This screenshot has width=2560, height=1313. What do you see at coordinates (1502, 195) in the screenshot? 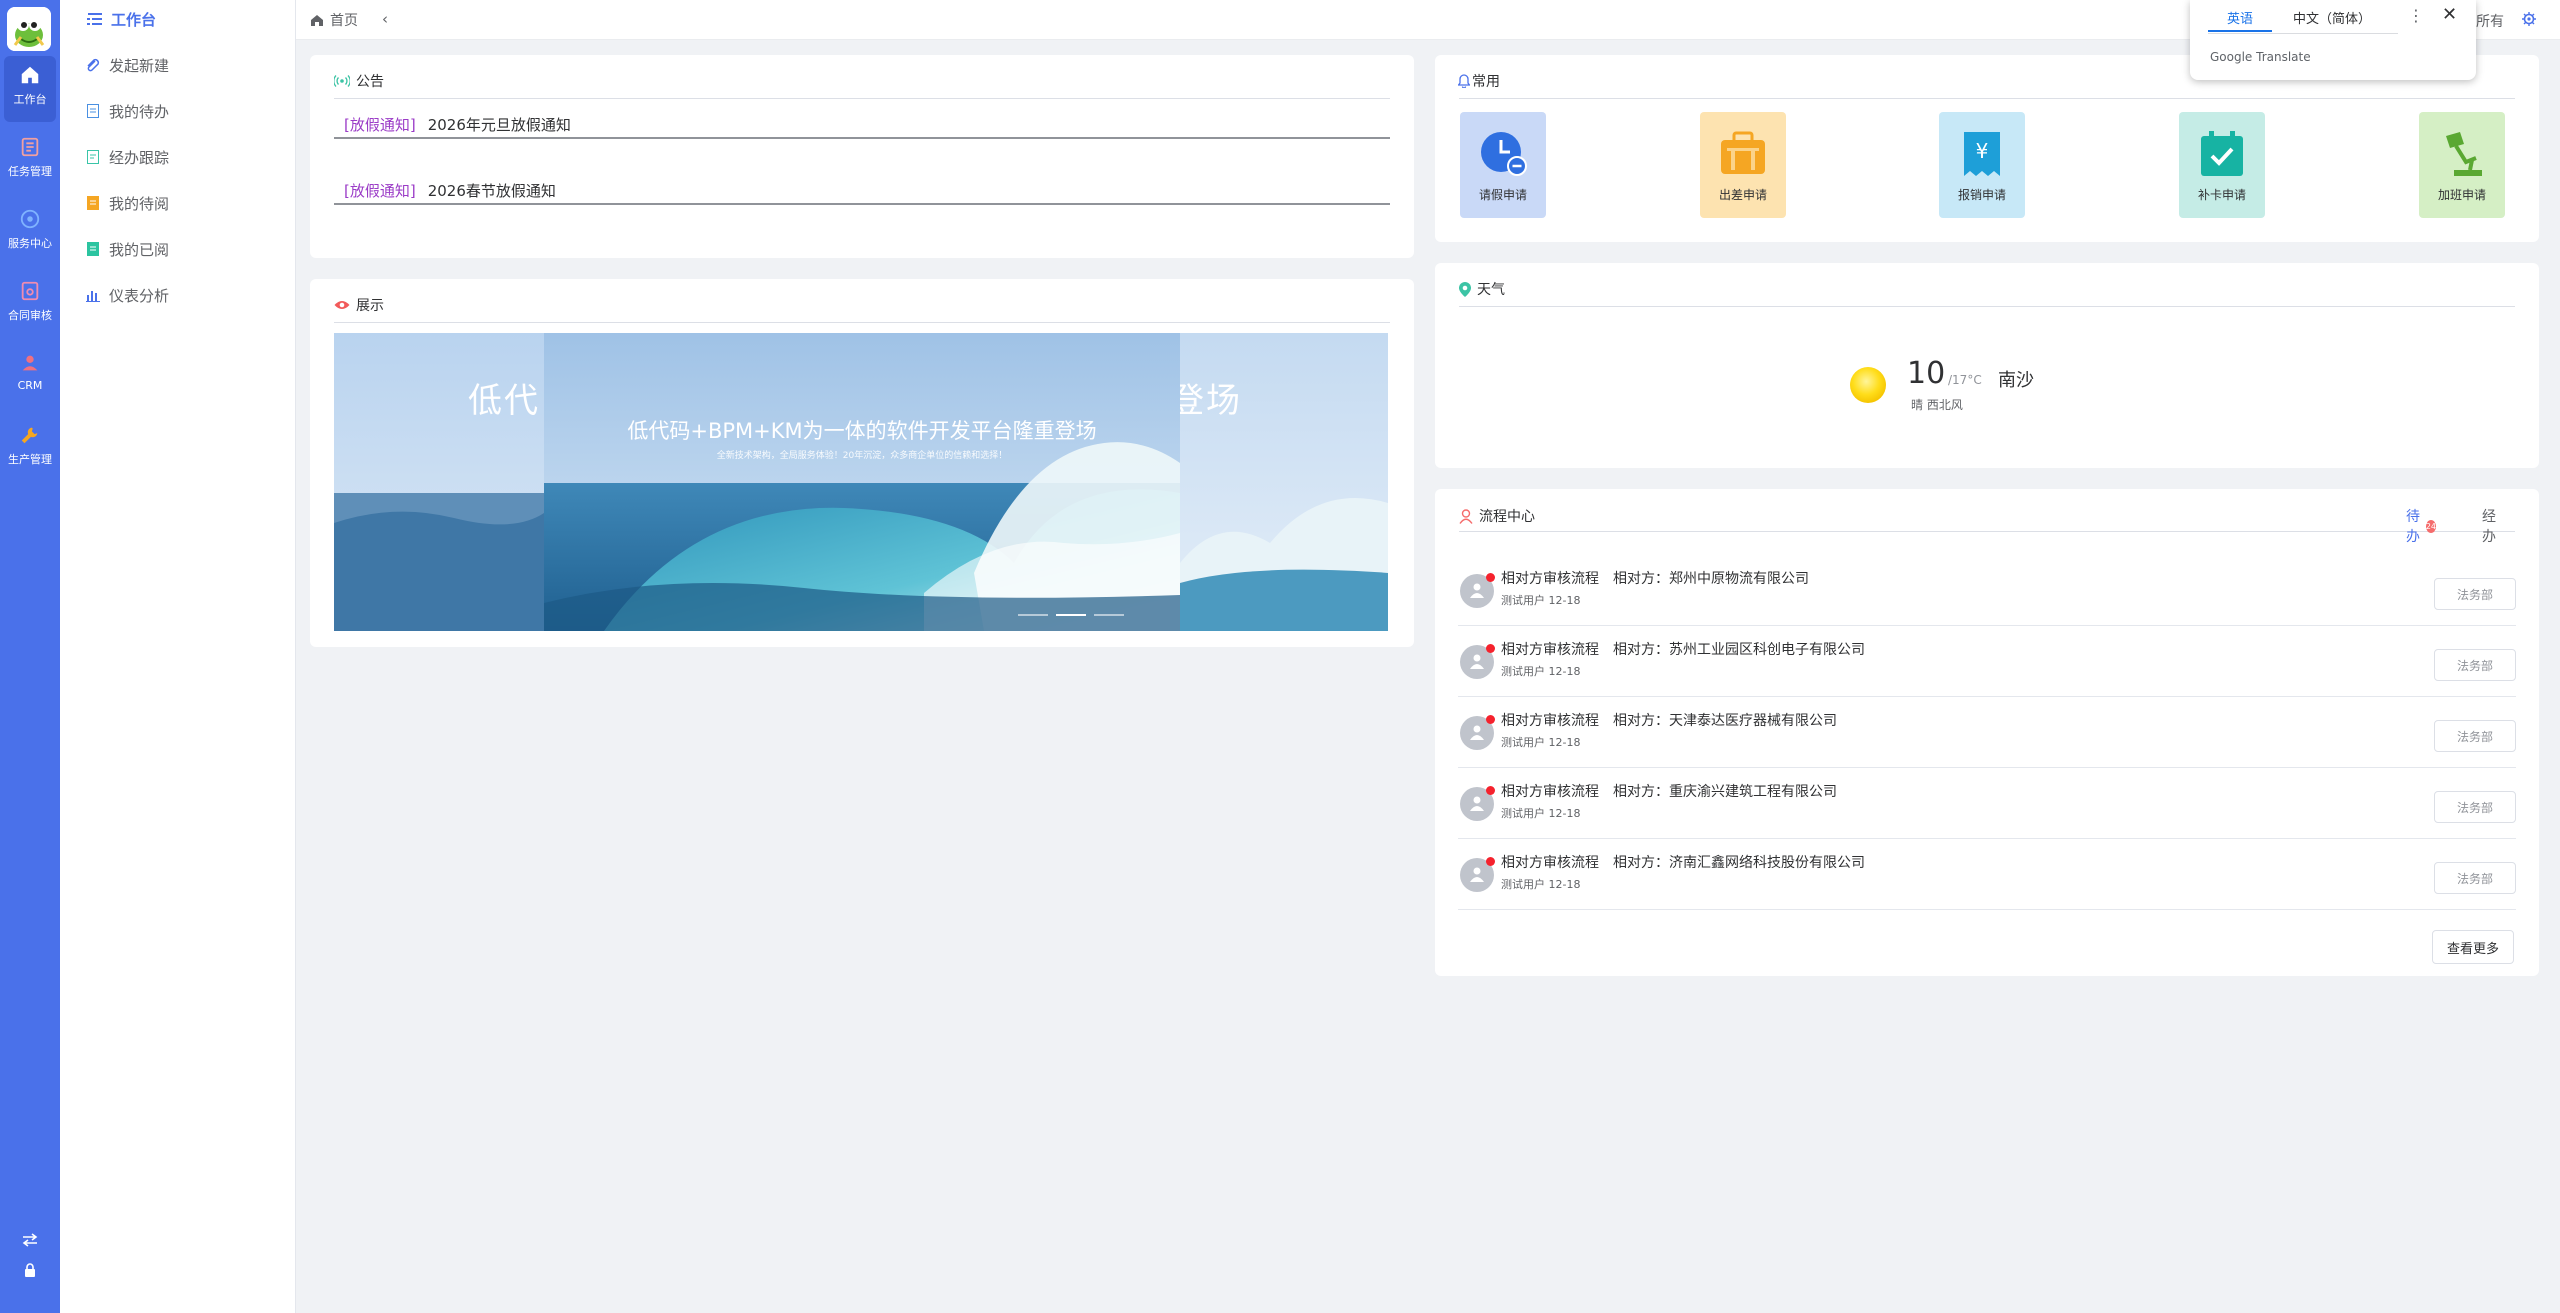
I see `app-label: 请假申请` at bounding box center [1502, 195].